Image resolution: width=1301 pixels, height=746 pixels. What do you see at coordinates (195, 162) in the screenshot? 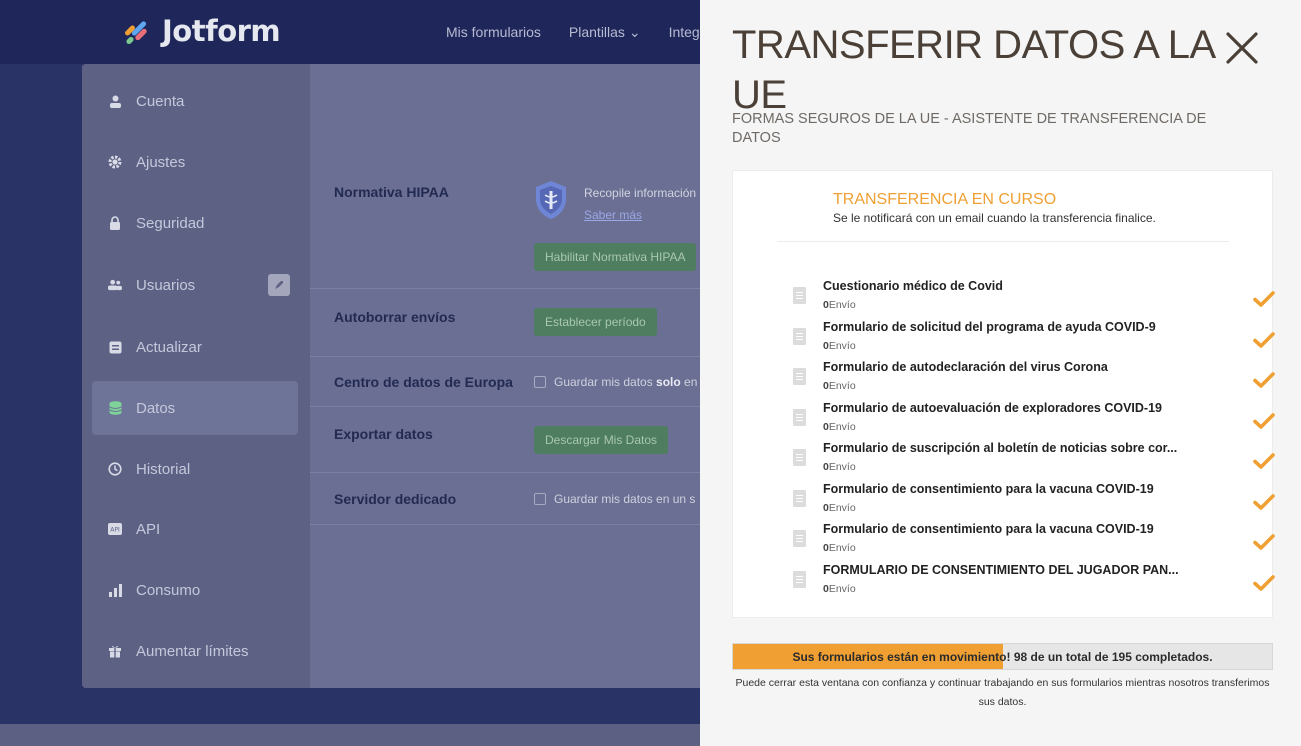
I see `sidebar-item-ajustes: Ajustes` at bounding box center [195, 162].